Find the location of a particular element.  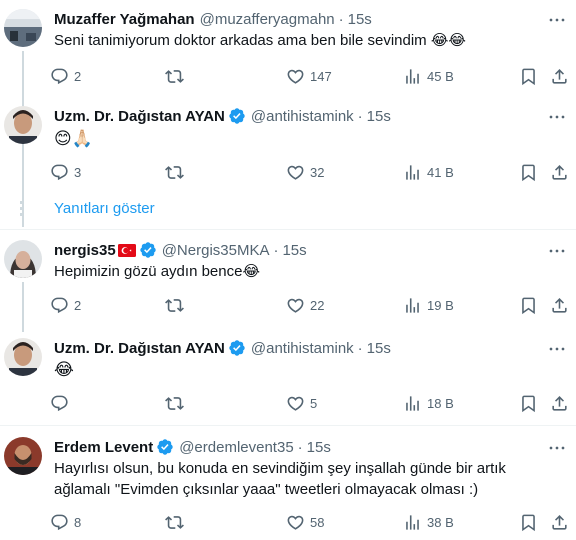

views-button: 41 B is located at coordinates (428, 172).